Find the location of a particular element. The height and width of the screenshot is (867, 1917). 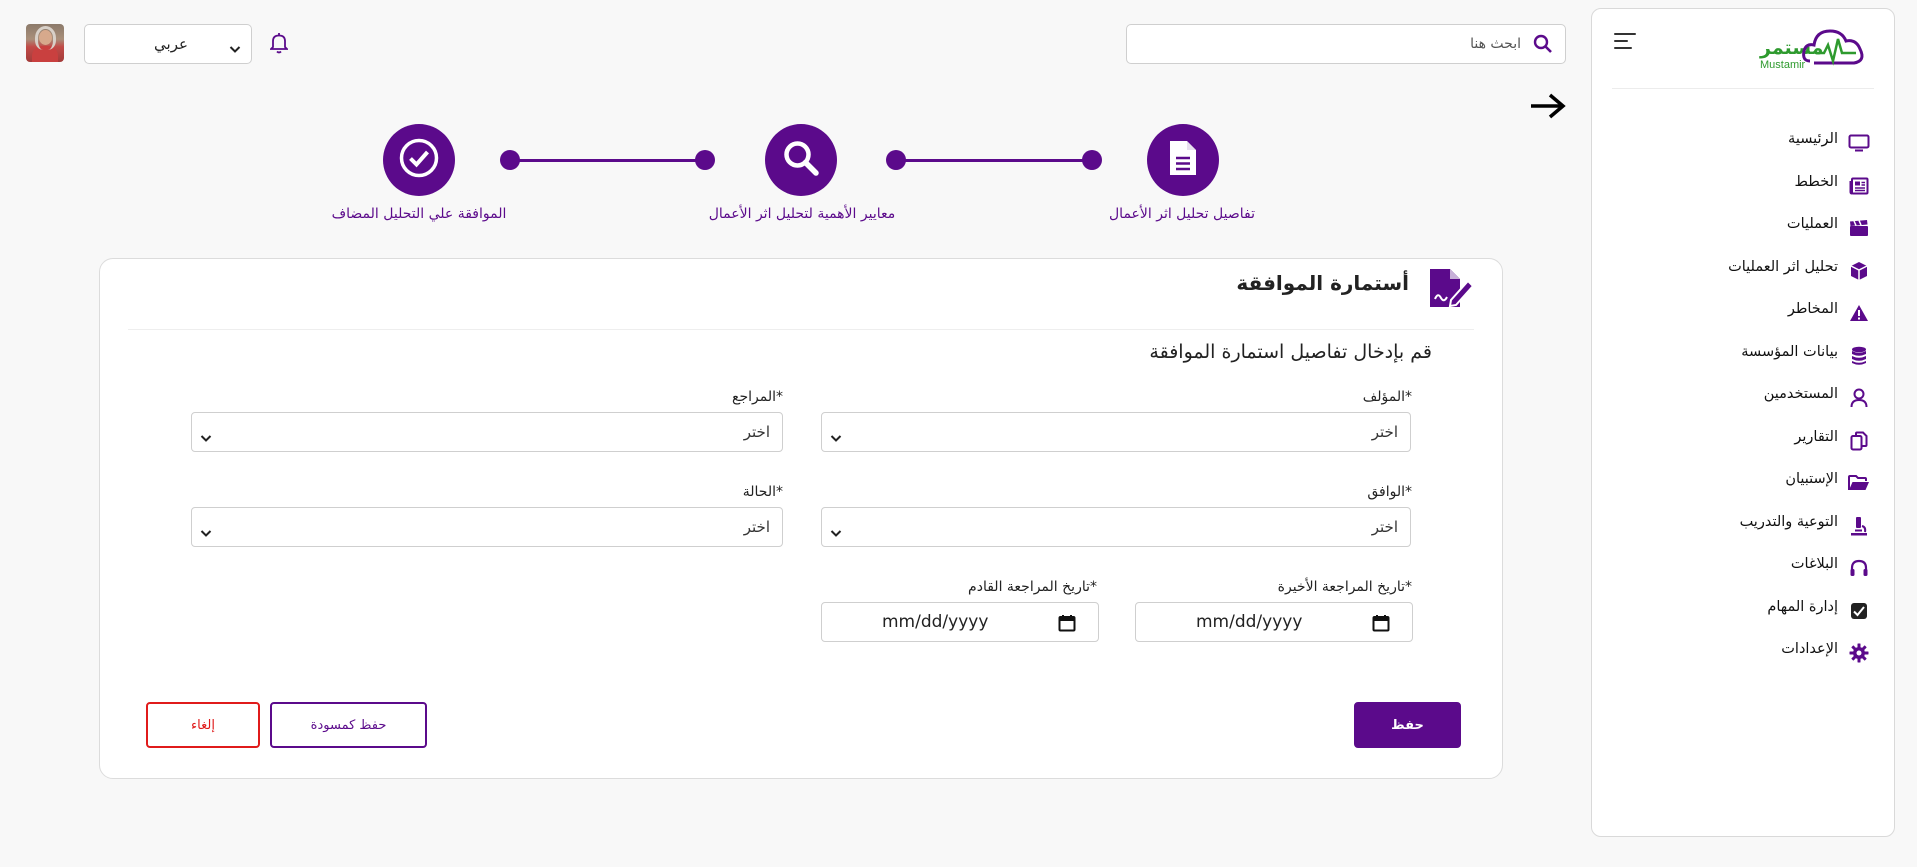

status-select: اختر is located at coordinates (487, 527).